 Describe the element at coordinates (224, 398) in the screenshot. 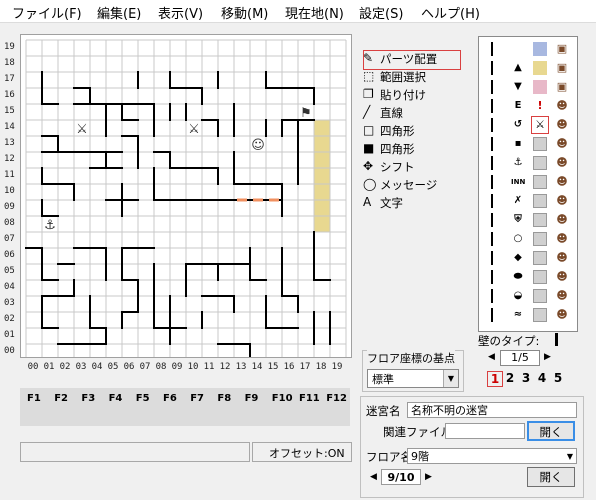

I see `fkey-f8: F8` at that location.